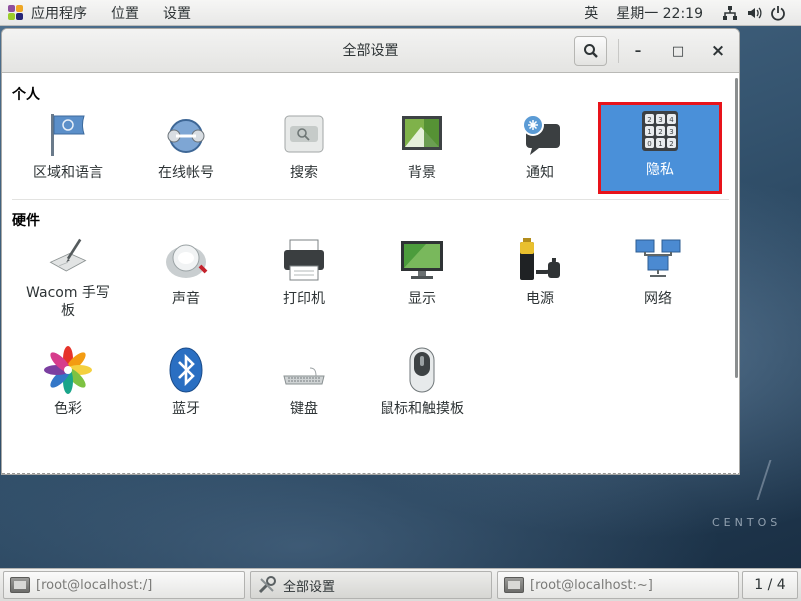  Describe the element at coordinates (591, 13) in the screenshot. I see `input-method-indicator: 英` at that location.